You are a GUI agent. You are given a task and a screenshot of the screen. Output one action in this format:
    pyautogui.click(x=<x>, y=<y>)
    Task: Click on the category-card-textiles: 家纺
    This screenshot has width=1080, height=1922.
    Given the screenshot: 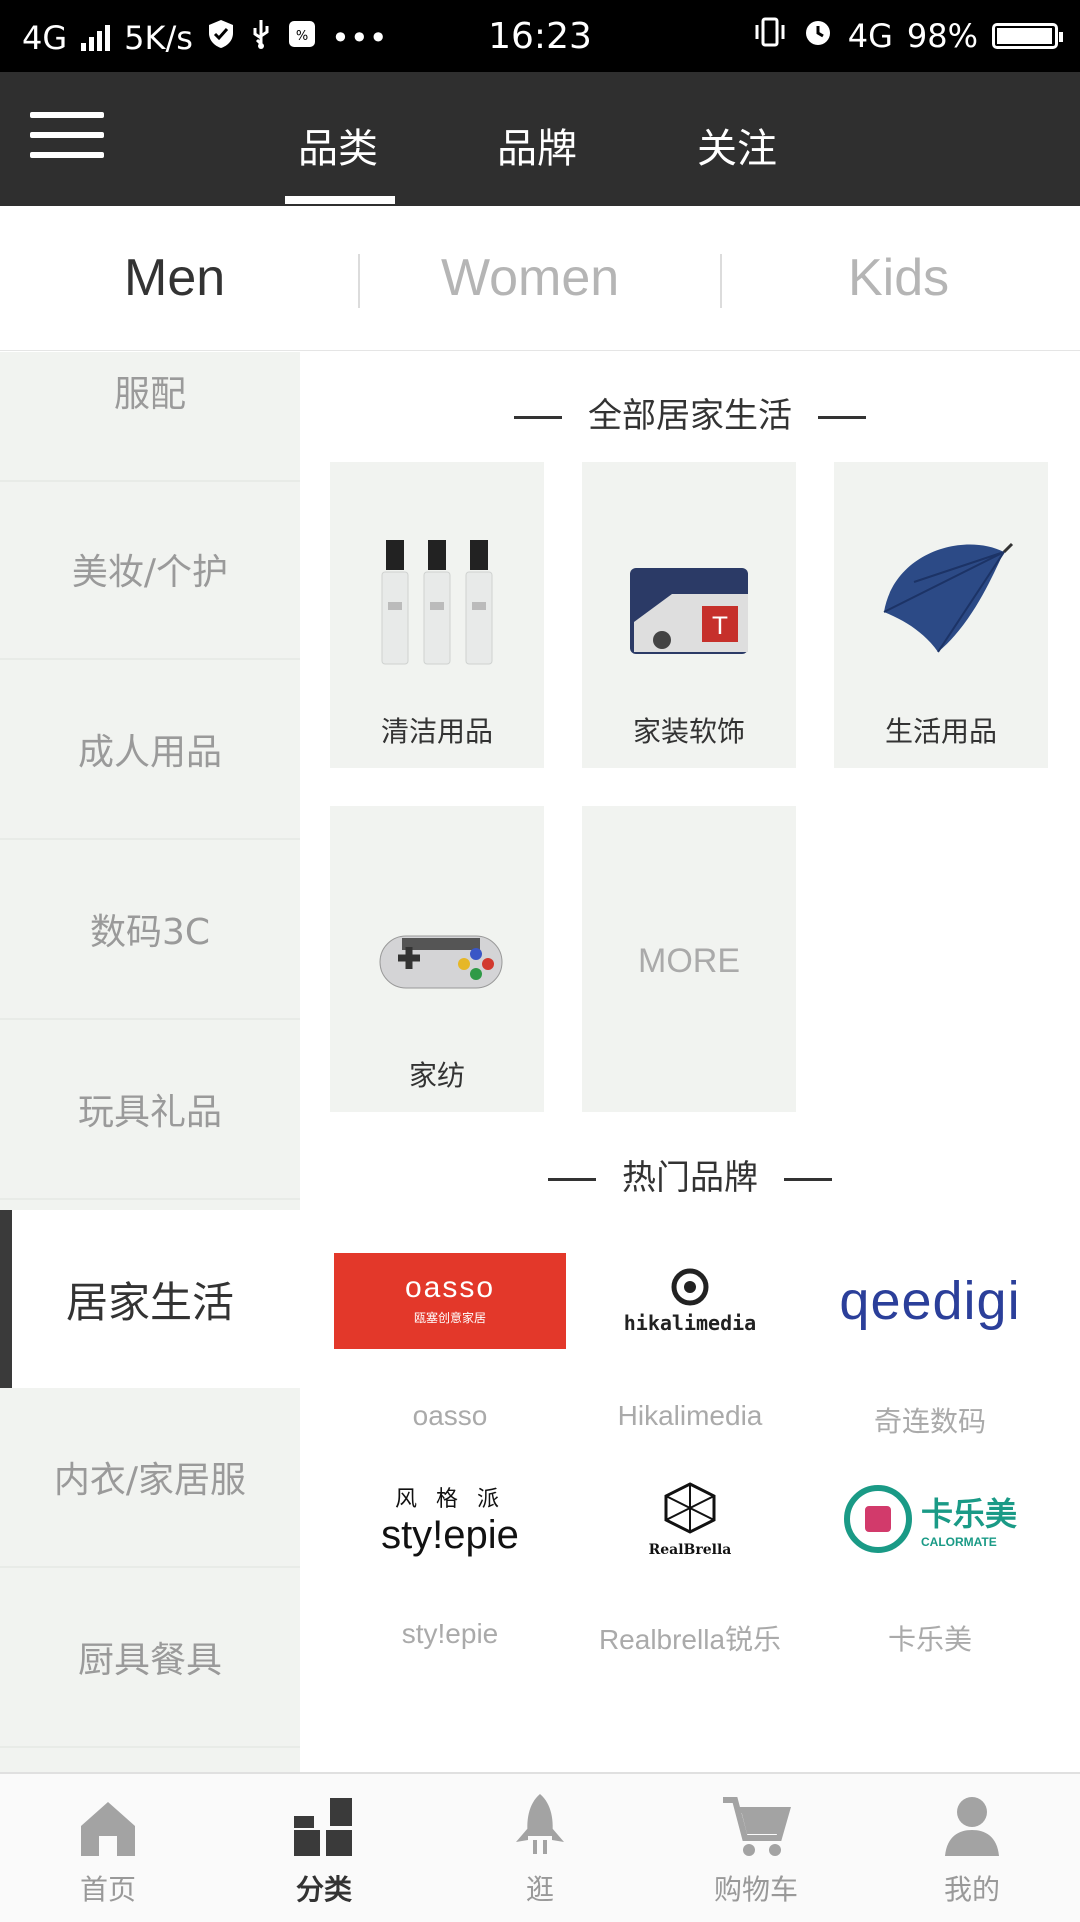 What is the action you would take?
    pyautogui.click(x=437, y=959)
    